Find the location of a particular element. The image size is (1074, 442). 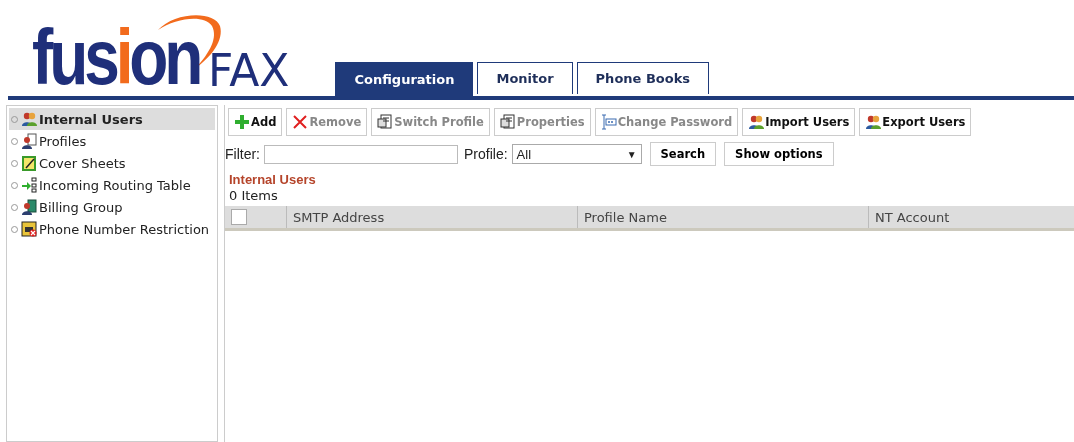

tab: Phone Books is located at coordinates (643, 78).